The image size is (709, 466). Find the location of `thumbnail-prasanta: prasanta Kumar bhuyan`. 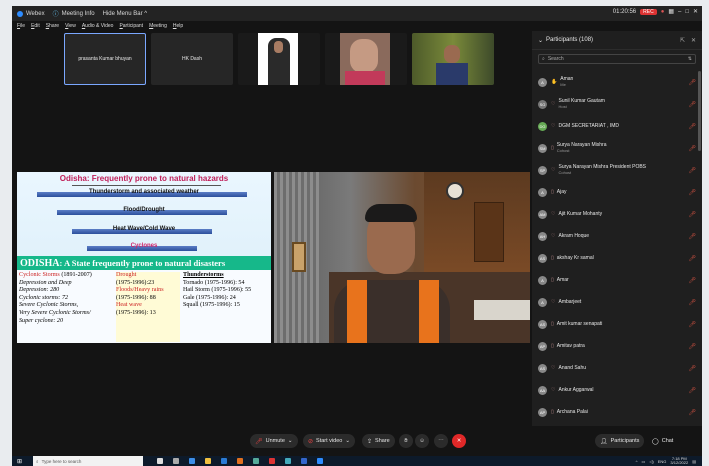

thumbnail-prasanta: prasanta Kumar bhuyan is located at coordinates (105, 59).